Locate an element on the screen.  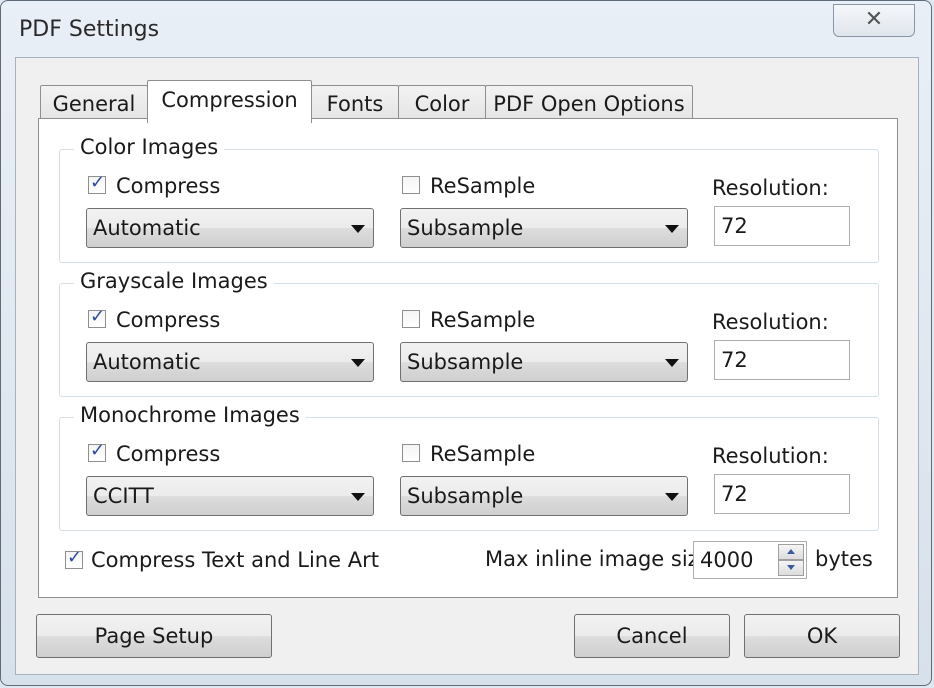
grayscale-resample-label: ReSample is located at coordinates (483, 320).